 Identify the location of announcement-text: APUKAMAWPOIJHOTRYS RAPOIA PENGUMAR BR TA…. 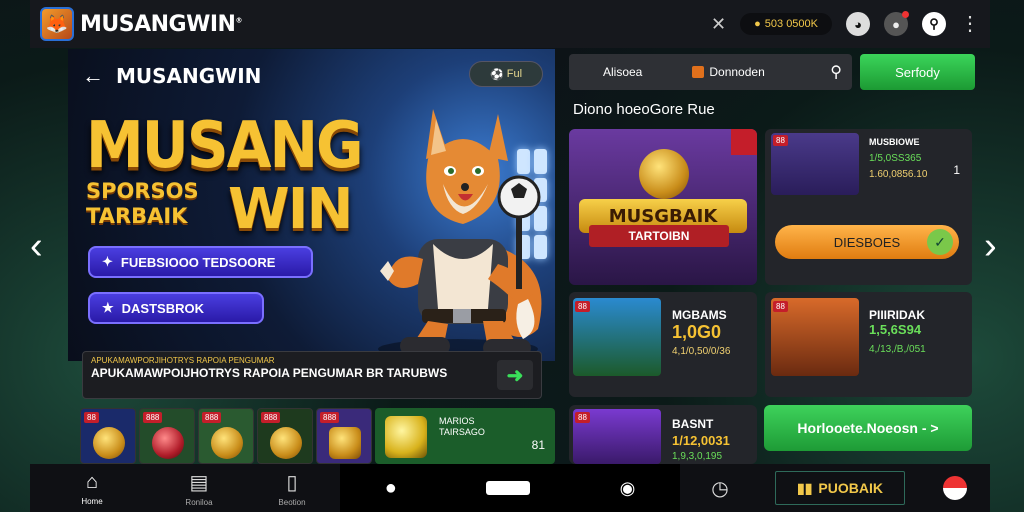
(269, 373).